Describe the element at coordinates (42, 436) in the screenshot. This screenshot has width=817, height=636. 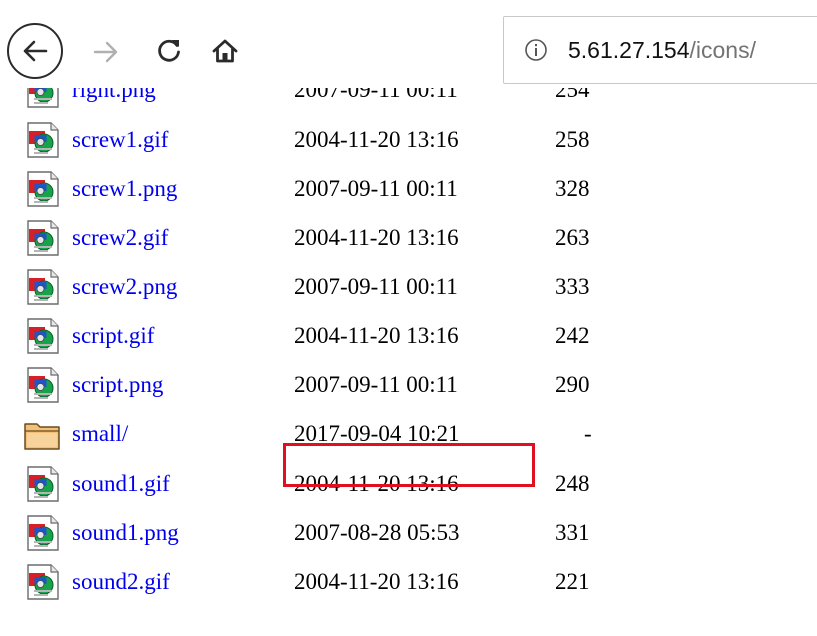
I see `folder-icon` at that location.